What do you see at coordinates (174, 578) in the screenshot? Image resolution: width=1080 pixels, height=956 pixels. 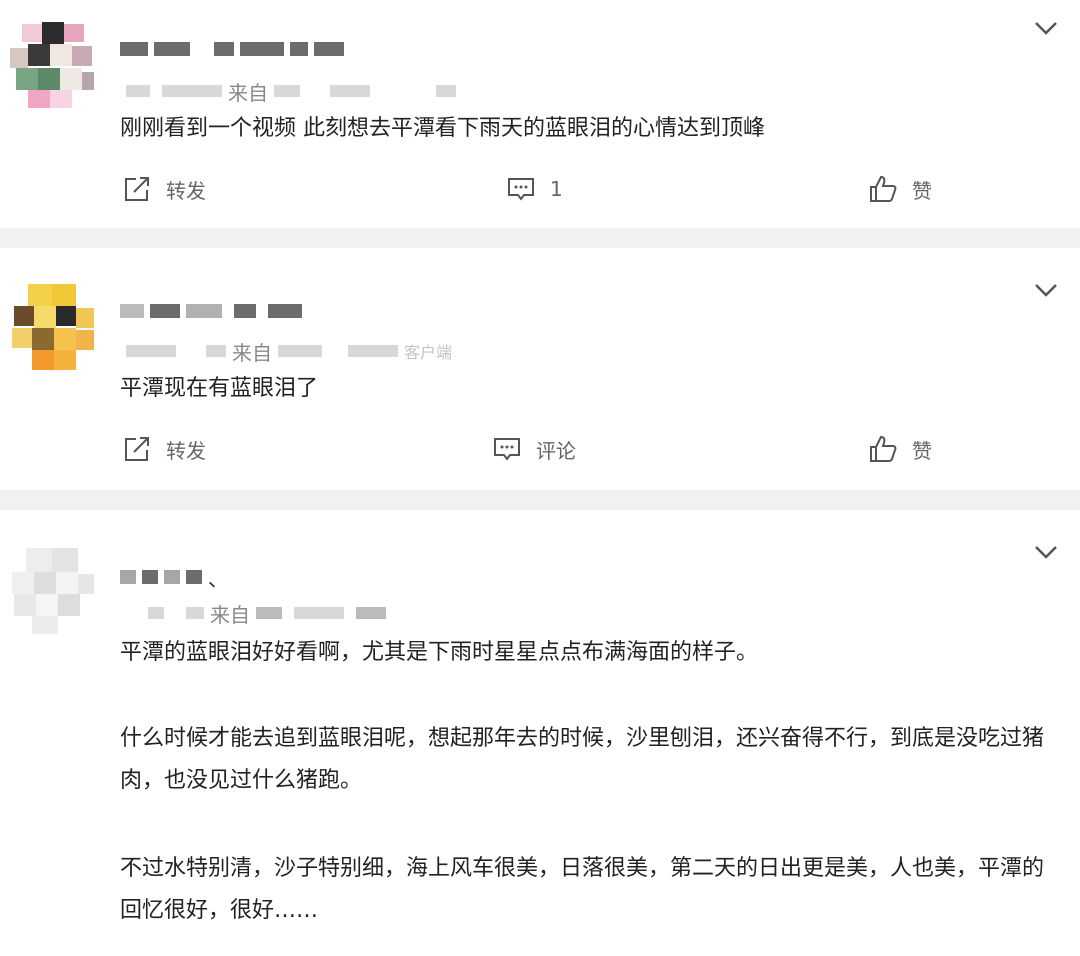 I see `username: 、` at bounding box center [174, 578].